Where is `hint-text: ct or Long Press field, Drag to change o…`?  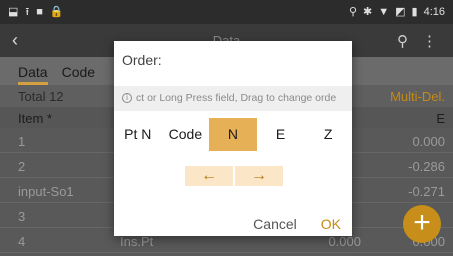 hint-text: ct or Long Press field, Drag to change o… is located at coordinates (236, 98).